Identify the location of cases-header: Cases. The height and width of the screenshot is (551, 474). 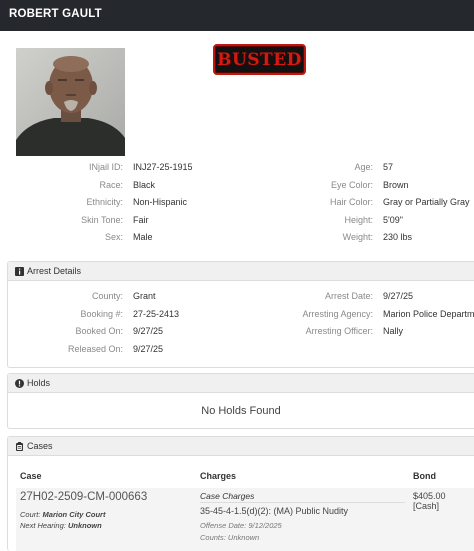
(241, 446).